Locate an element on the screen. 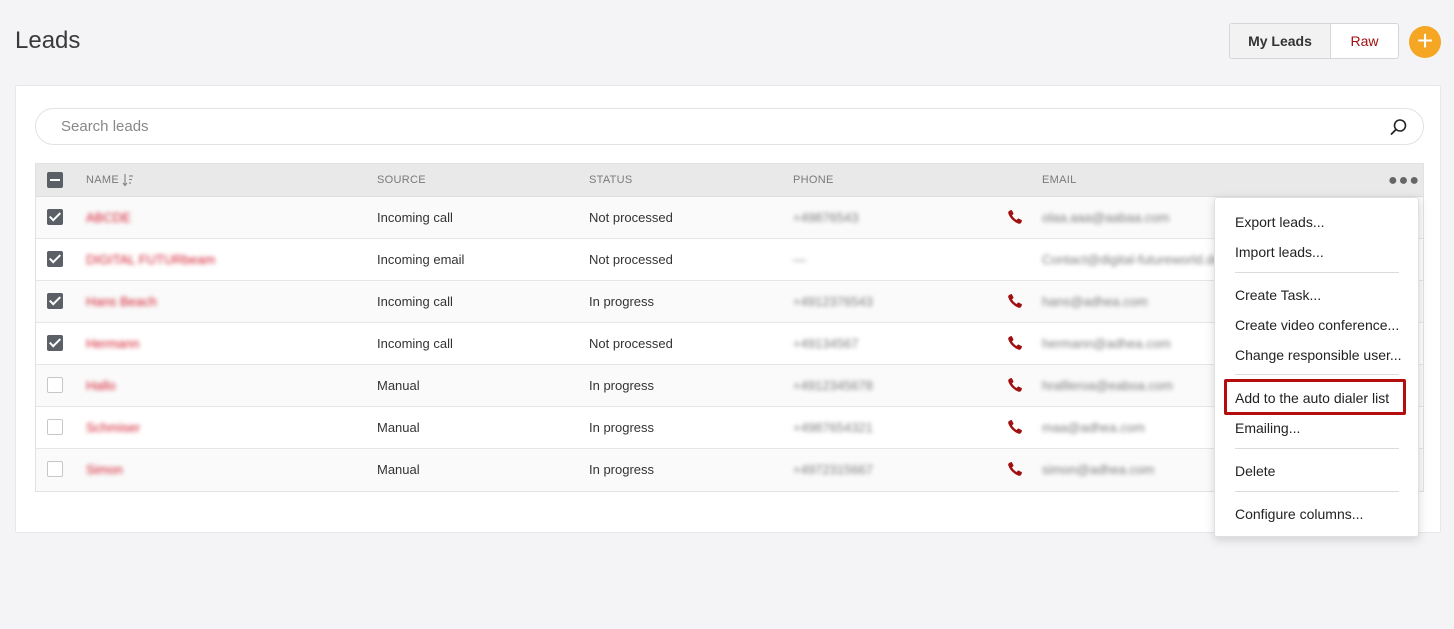 This screenshot has width=1454, height=629. lead-name: Simon is located at coordinates (104, 469).